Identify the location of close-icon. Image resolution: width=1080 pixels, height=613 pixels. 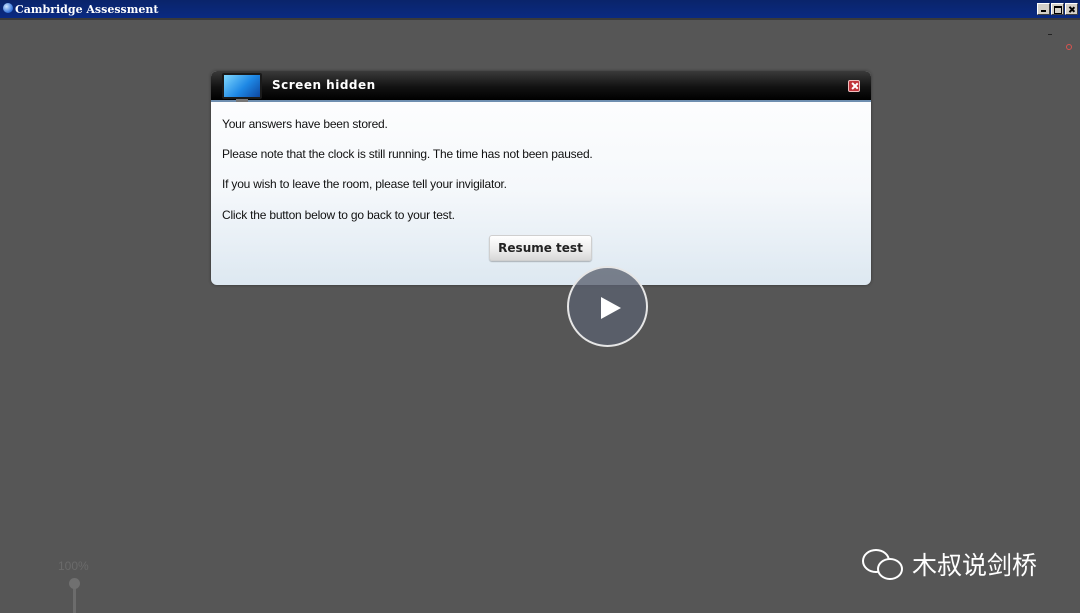
(854, 86).